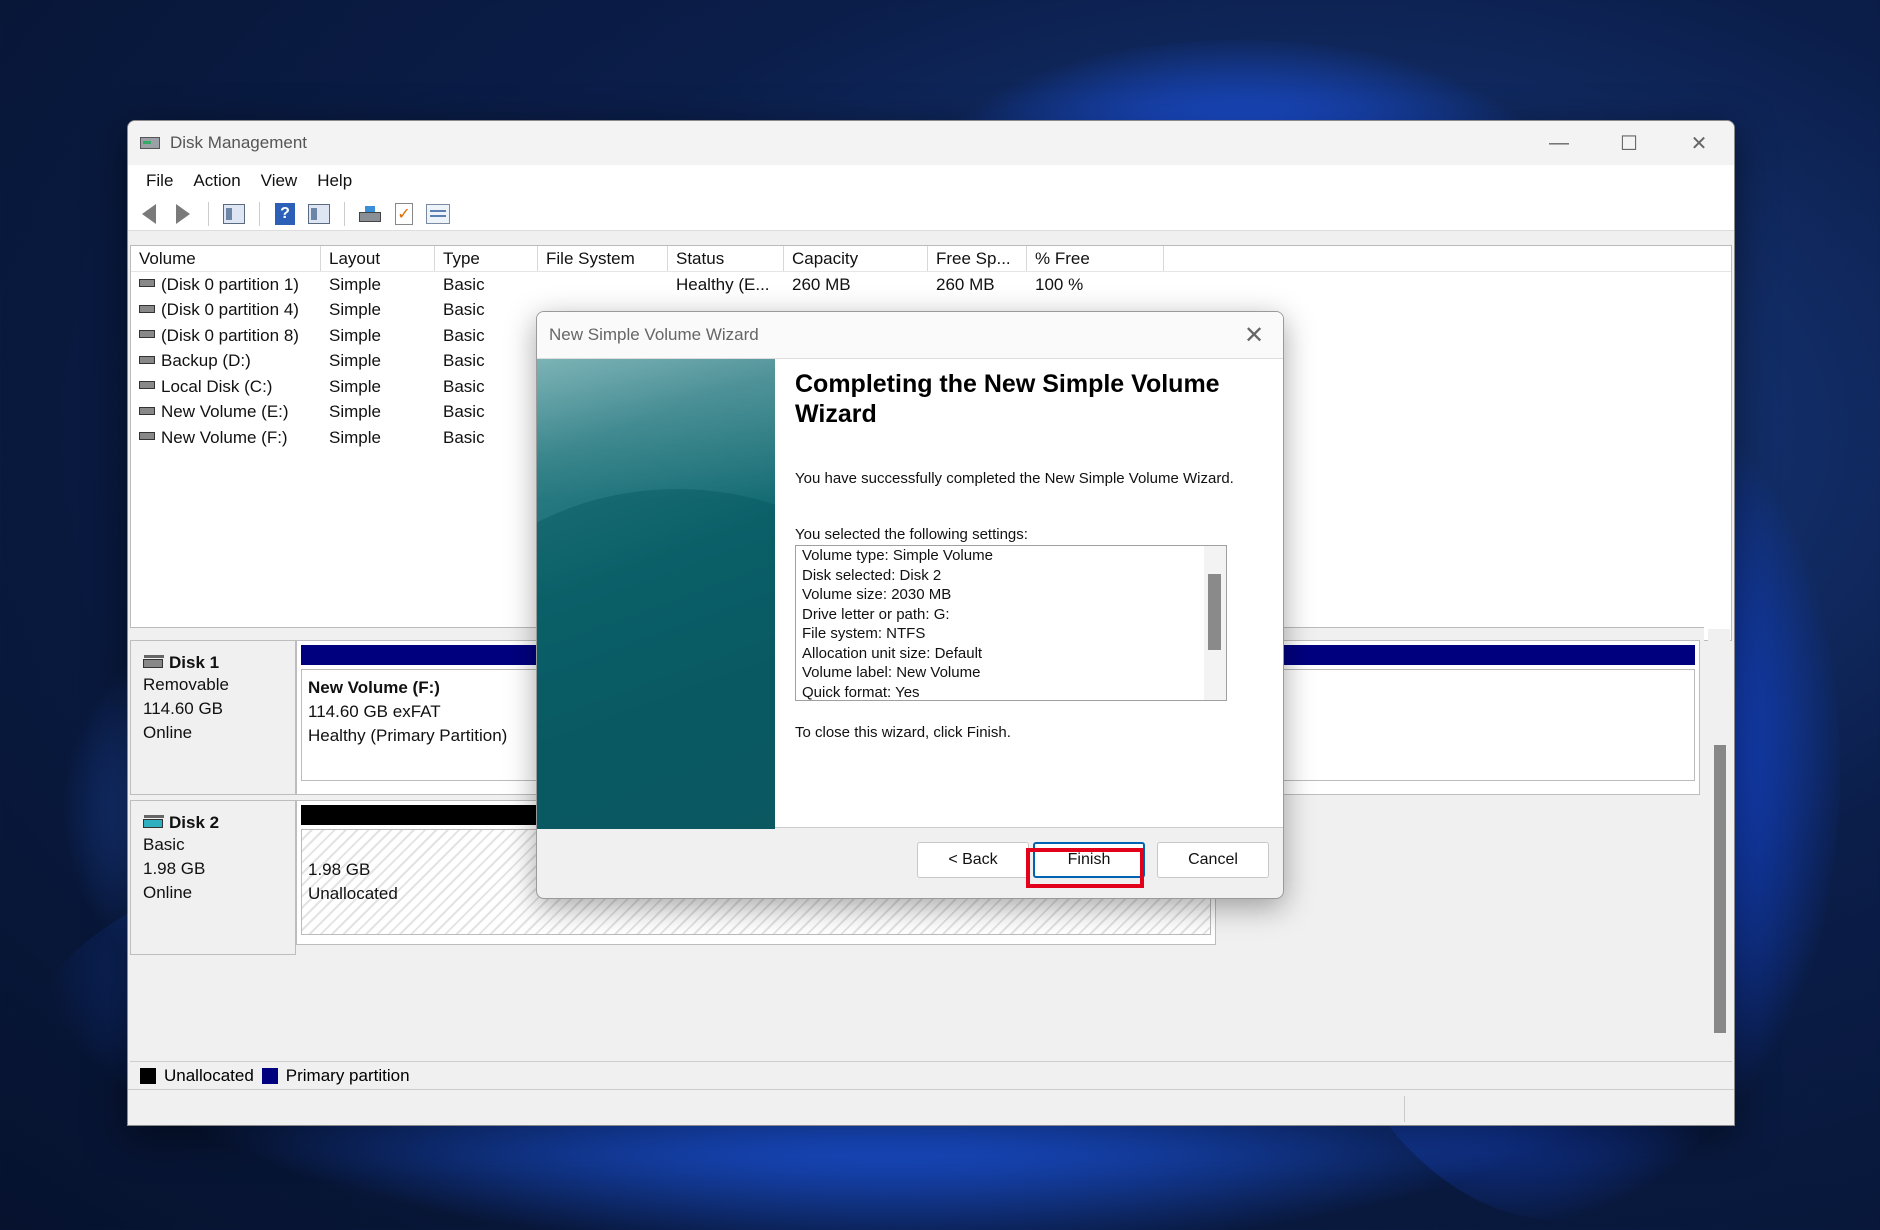  I want to click on setting-line: Quick format: Yes, so click(861, 692).